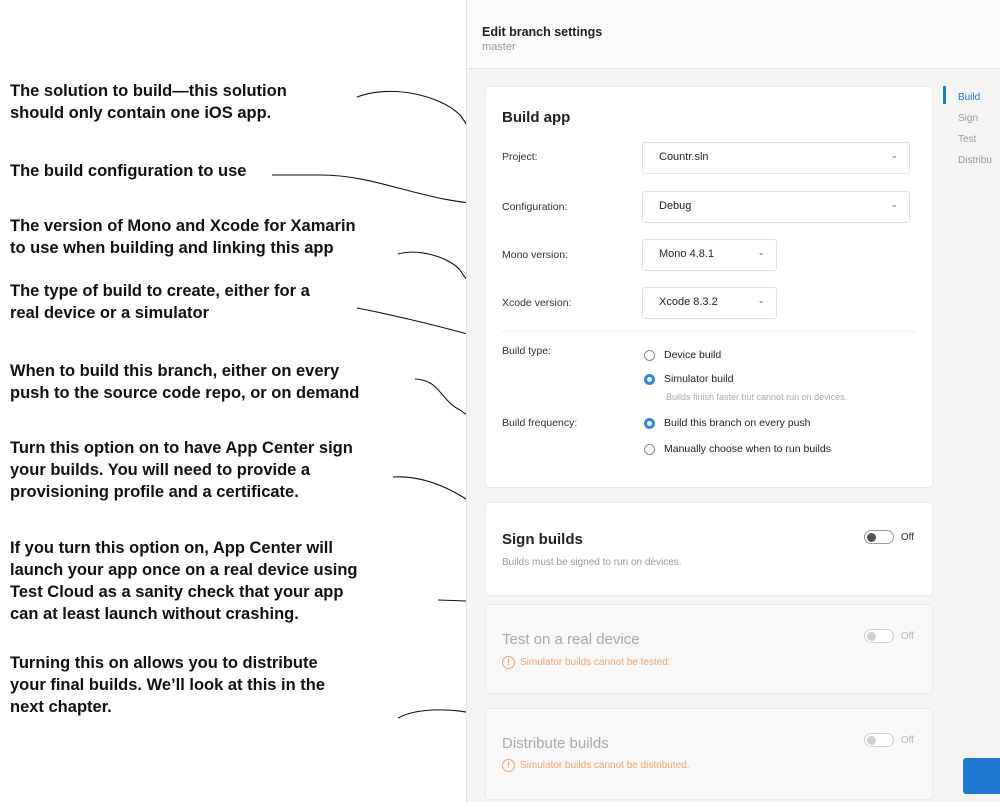  I want to click on project-label: Project:, so click(520, 157).